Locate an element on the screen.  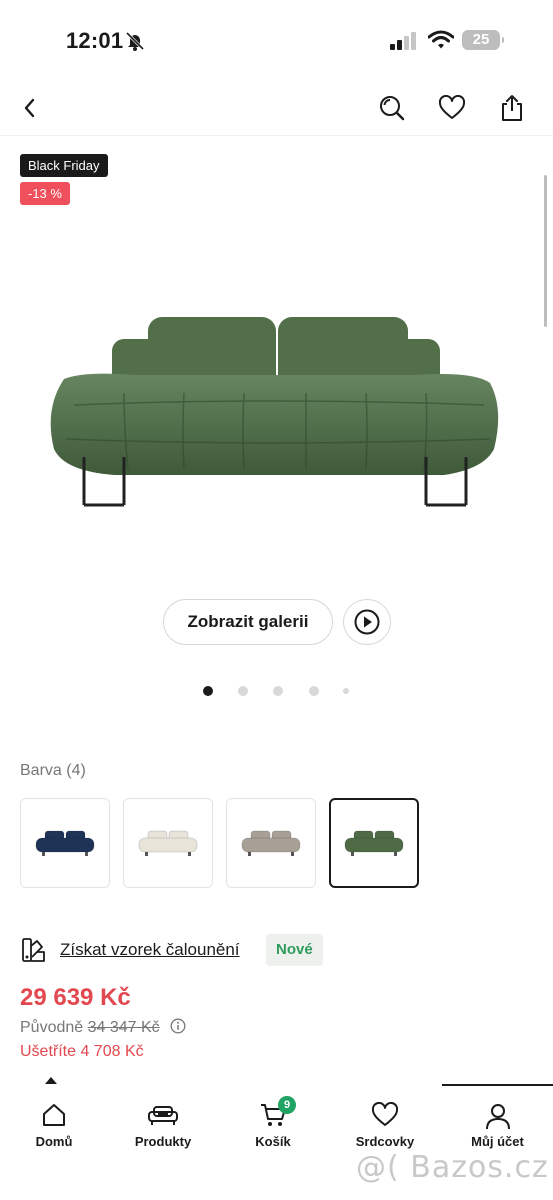
status-bar: 12:01 25 is located at coordinates (276, 40).